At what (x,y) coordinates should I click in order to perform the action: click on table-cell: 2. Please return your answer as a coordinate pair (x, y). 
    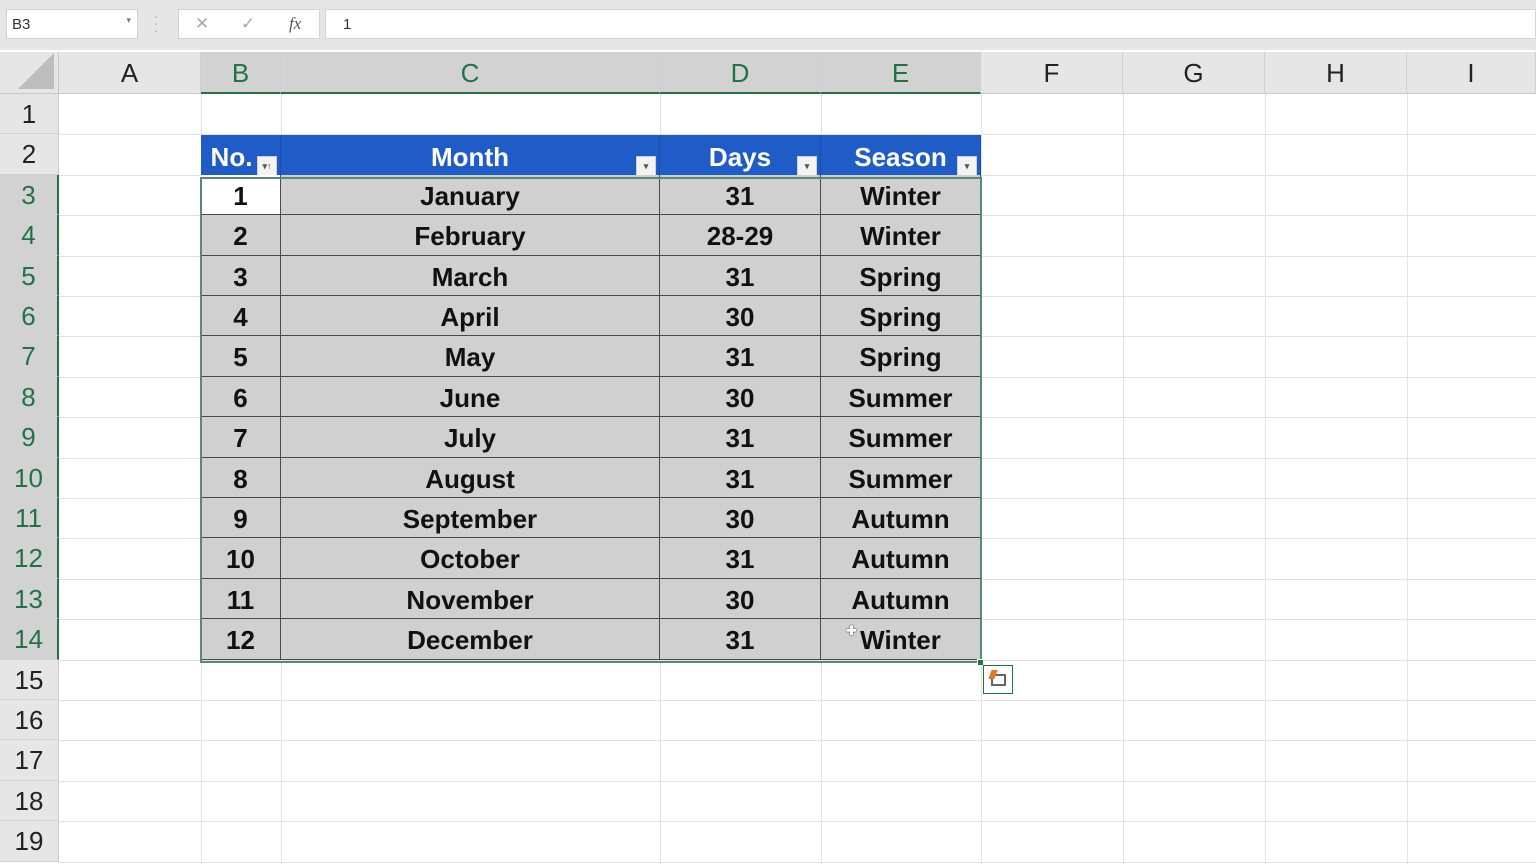
    Looking at the image, I should click on (241, 235).